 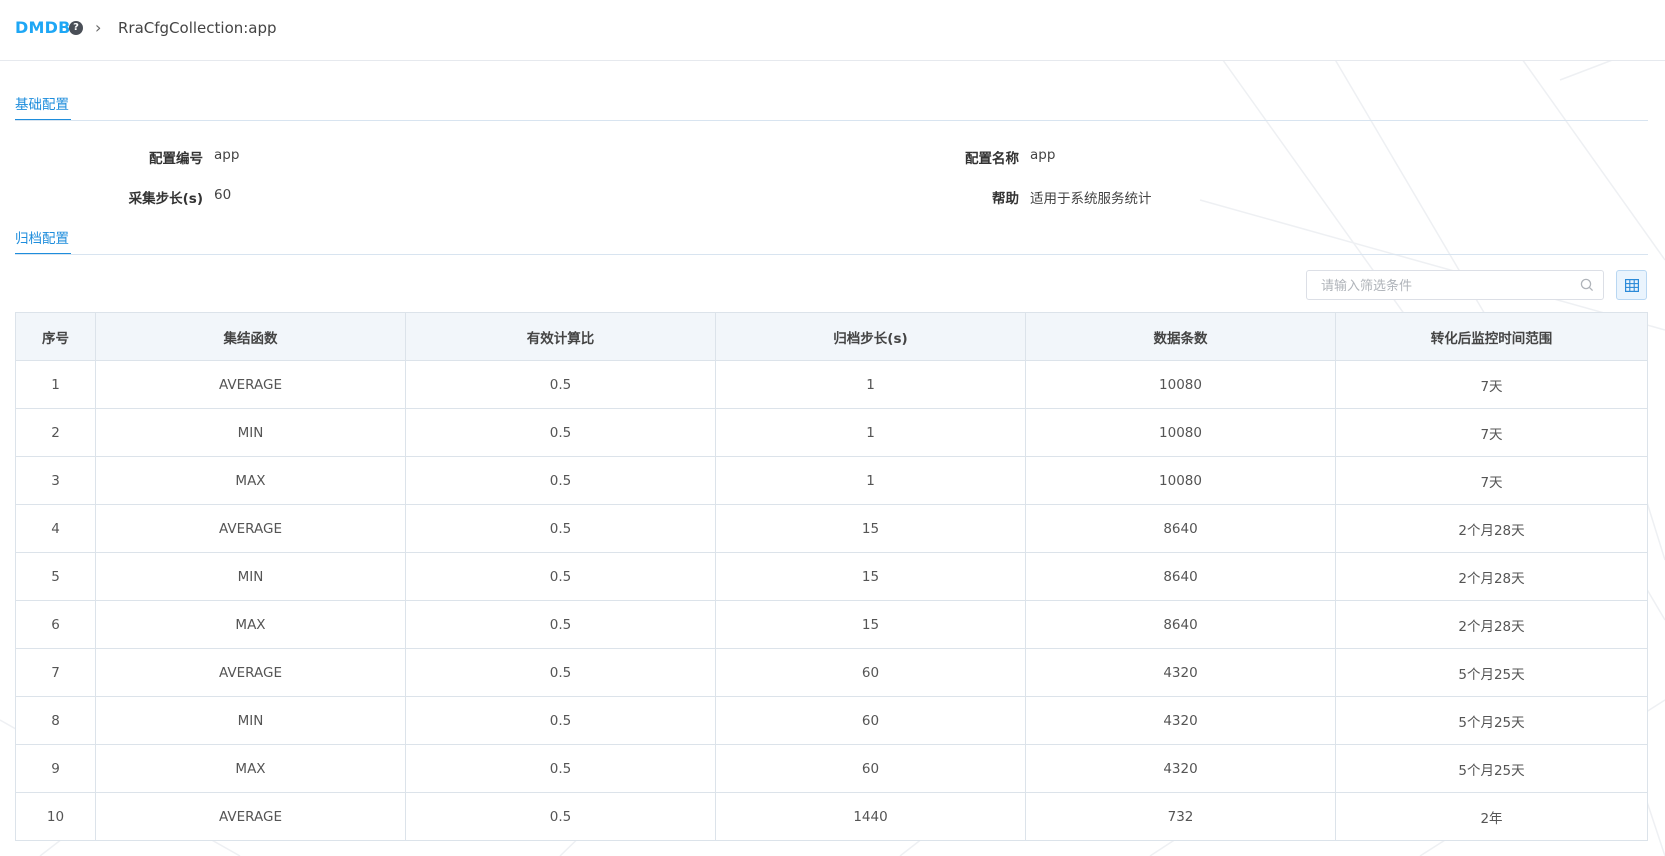 What do you see at coordinates (165, 199) in the screenshot?
I see `step-label: 采集步长(s)` at bounding box center [165, 199].